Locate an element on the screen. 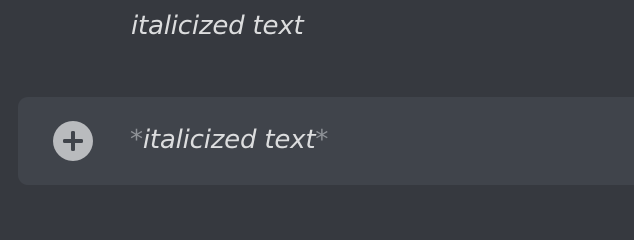 This screenshot has height=240, width=634. plus-circle-icon is located at coordinates (73, 141).